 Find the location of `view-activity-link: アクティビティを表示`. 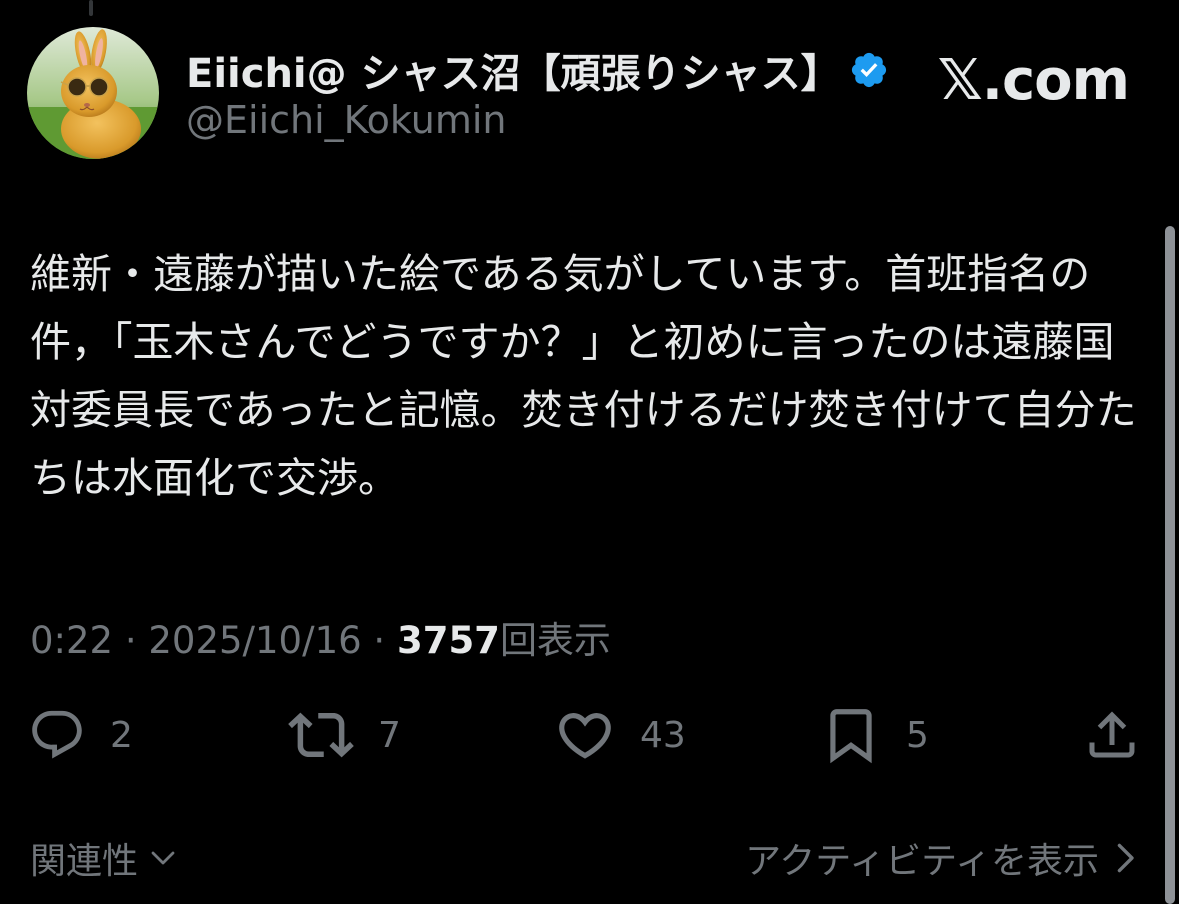

view-activity-link: アクティビティを表示 is located at coordinates (942, 858).